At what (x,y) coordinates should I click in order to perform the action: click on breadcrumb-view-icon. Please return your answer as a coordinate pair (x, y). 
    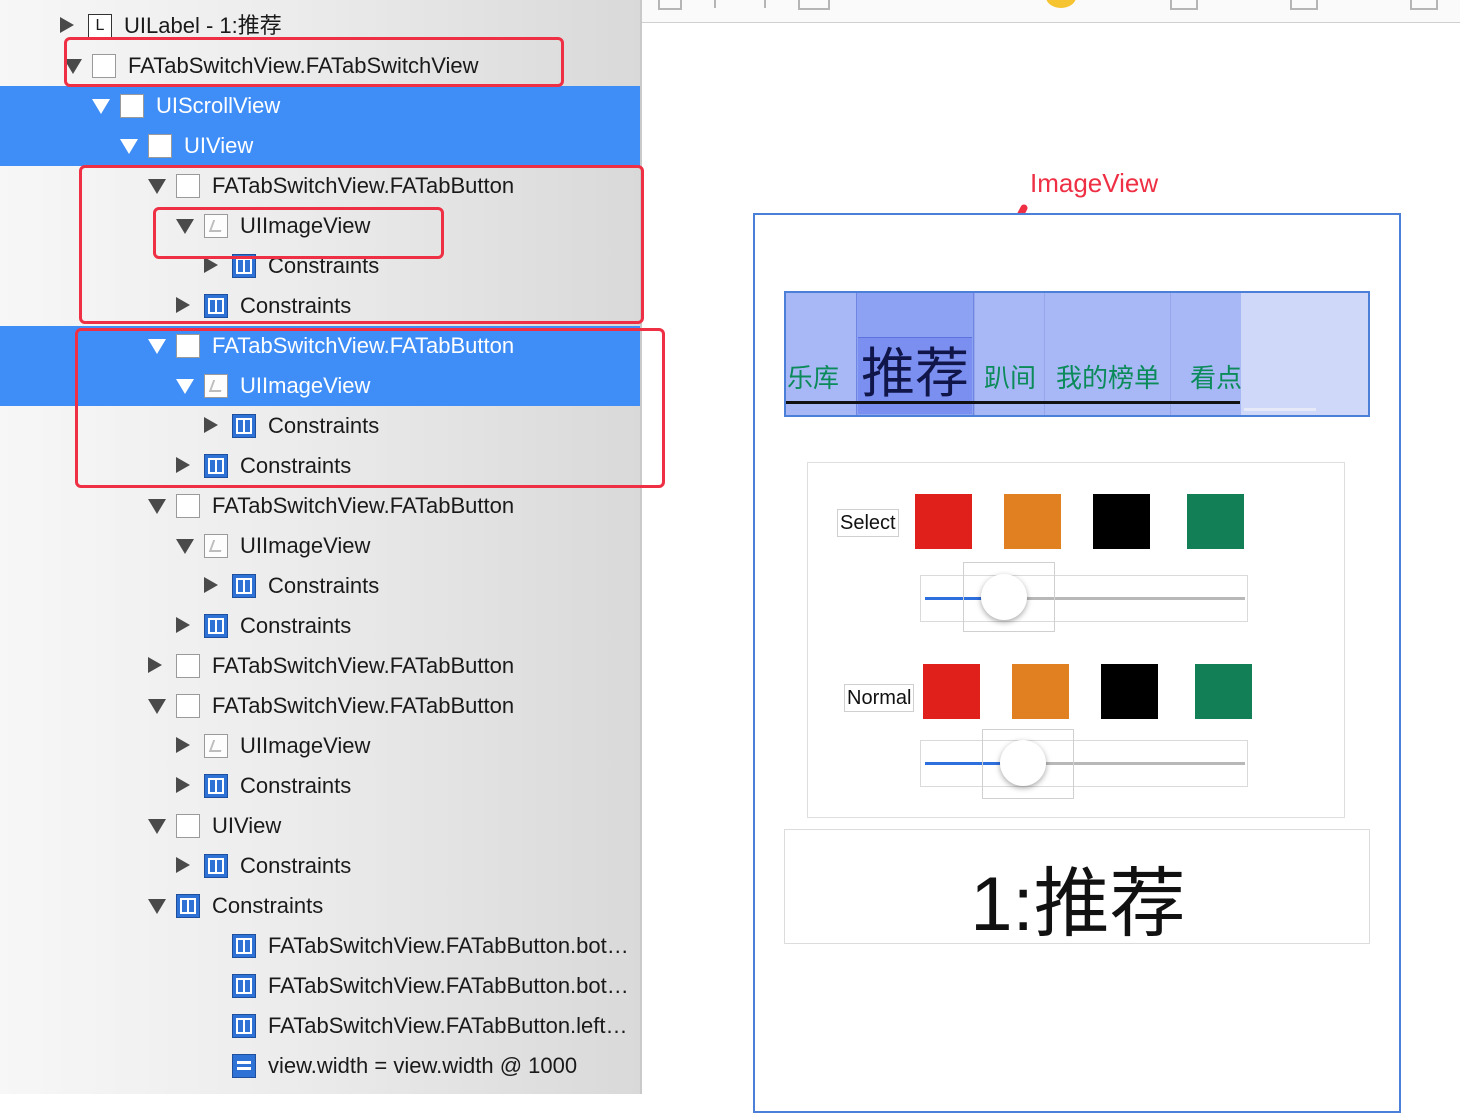
    Looking at the image, I should click on (1304, 5).